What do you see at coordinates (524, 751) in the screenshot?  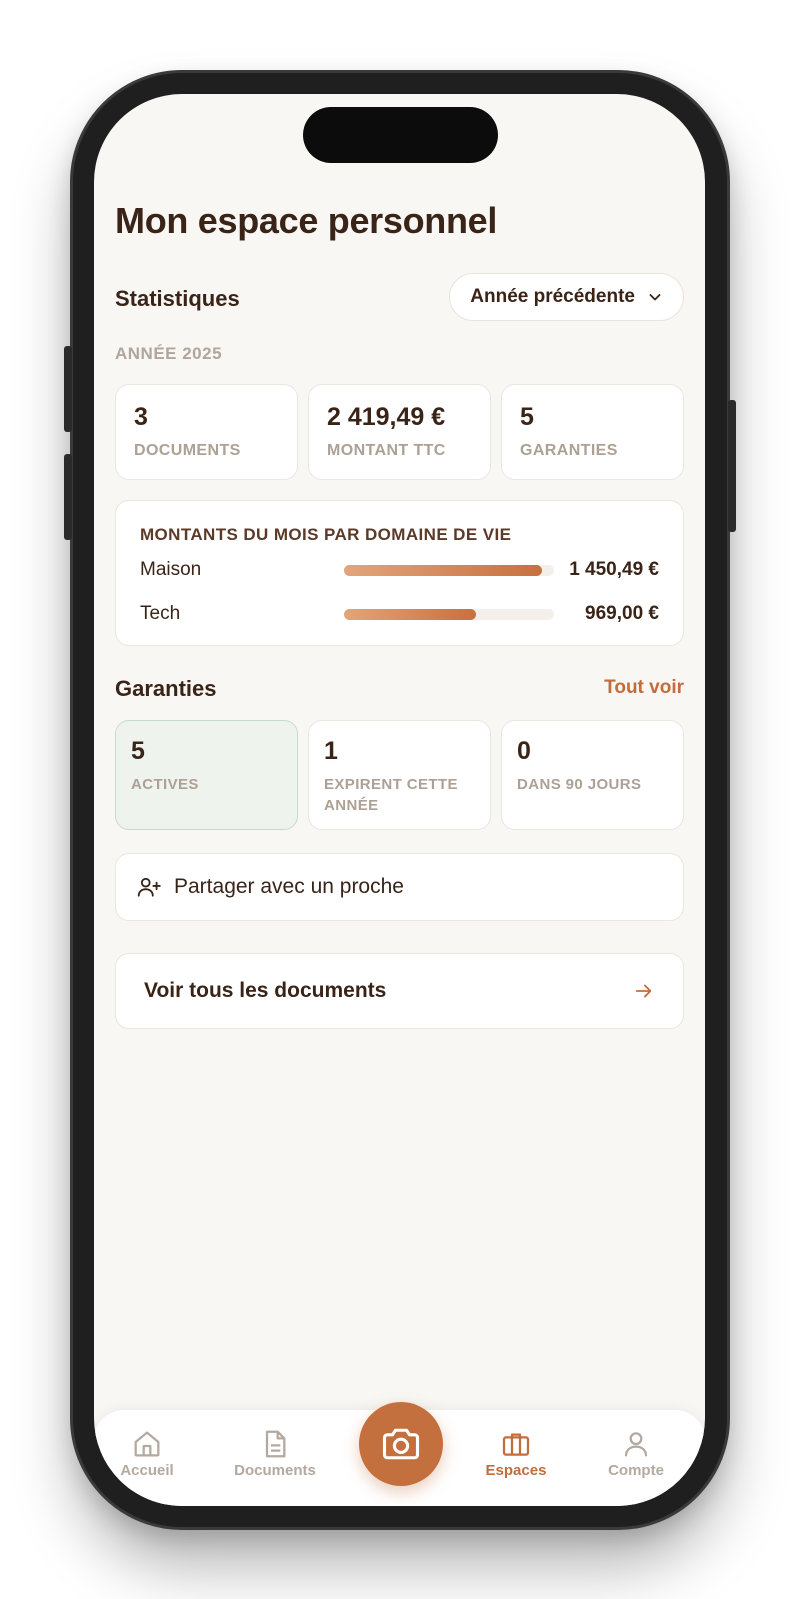 I see `guarantee-value: 0` at bounding box center [524, 751].